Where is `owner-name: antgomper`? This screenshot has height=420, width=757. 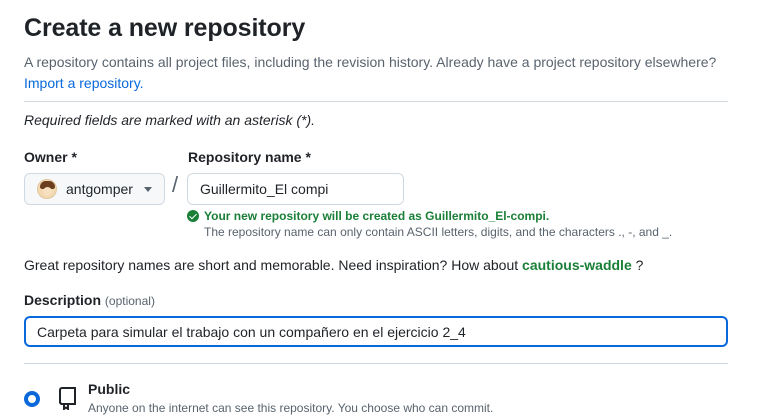 owner-name: antgomper is located at coordinates (99, 189).